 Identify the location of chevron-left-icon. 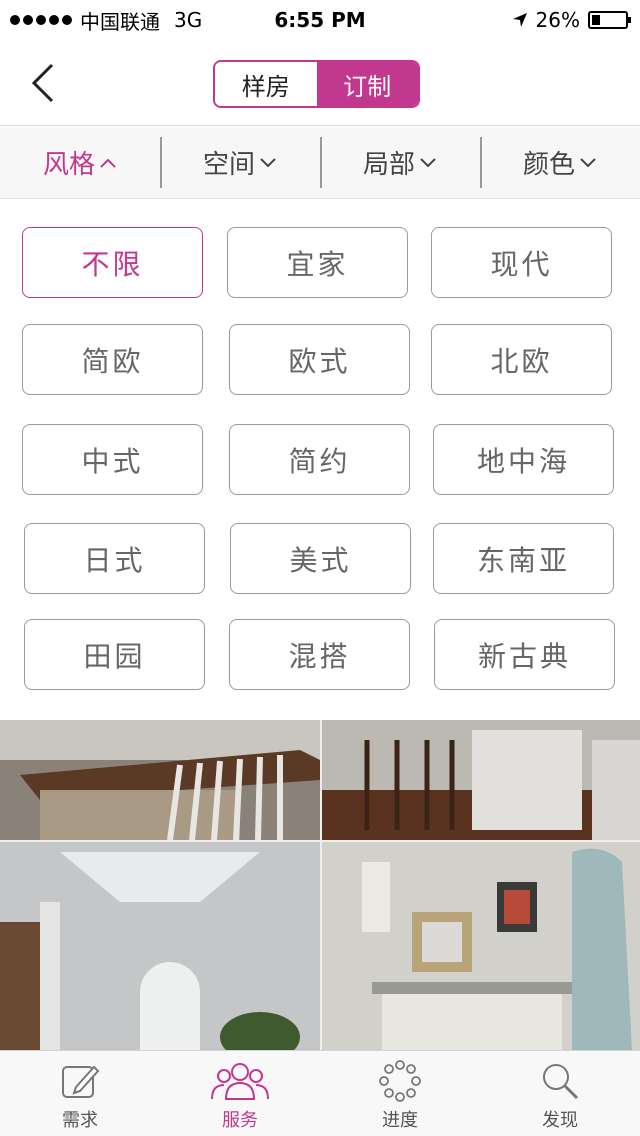
(42, 83).